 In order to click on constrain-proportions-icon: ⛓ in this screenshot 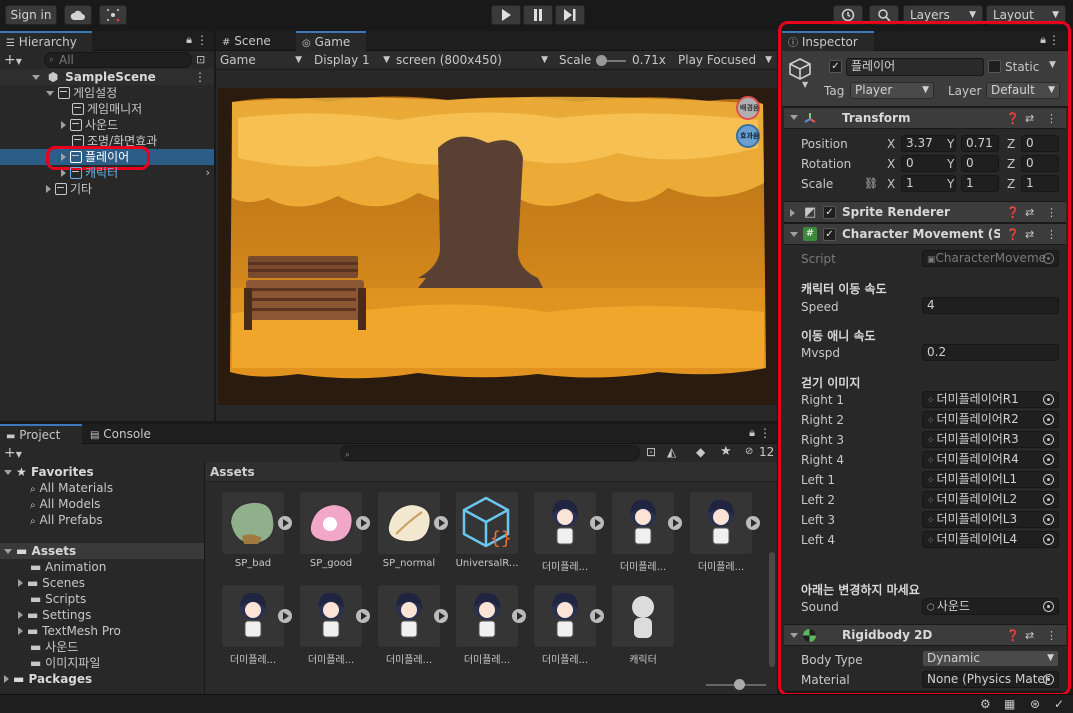, I will do `click(871, 183)`.